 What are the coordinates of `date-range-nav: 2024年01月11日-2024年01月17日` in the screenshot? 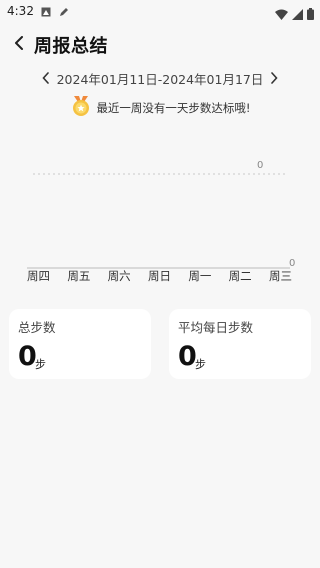 It's located at (160, 78).